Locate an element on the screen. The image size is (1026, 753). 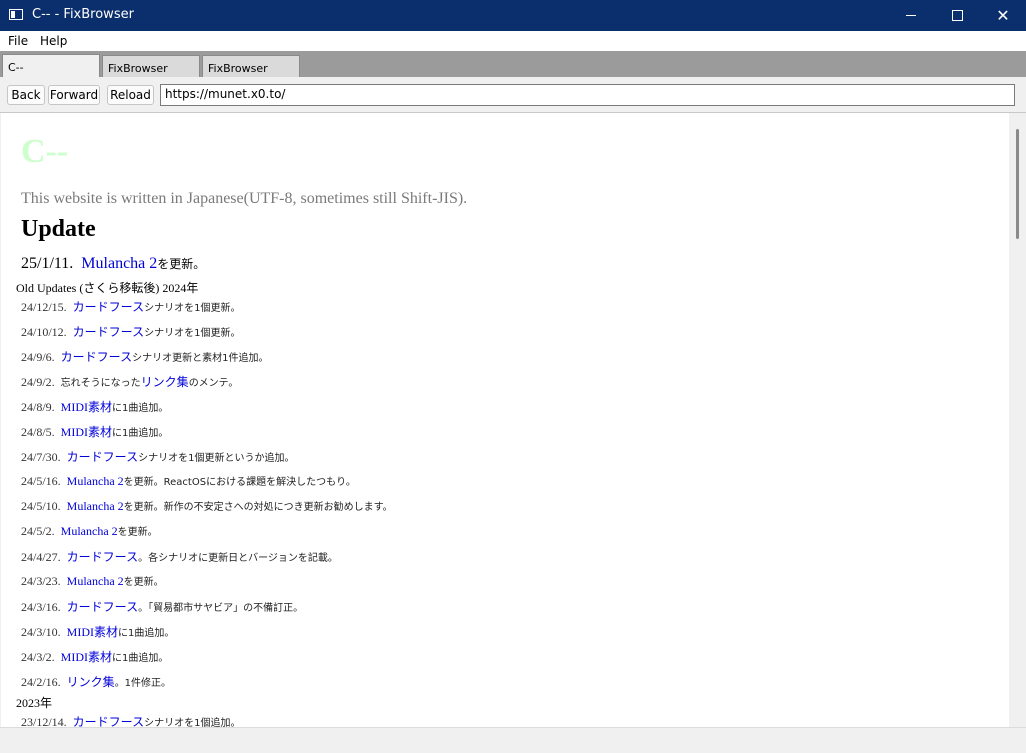
status-bar is located at coordinates (513, 740).